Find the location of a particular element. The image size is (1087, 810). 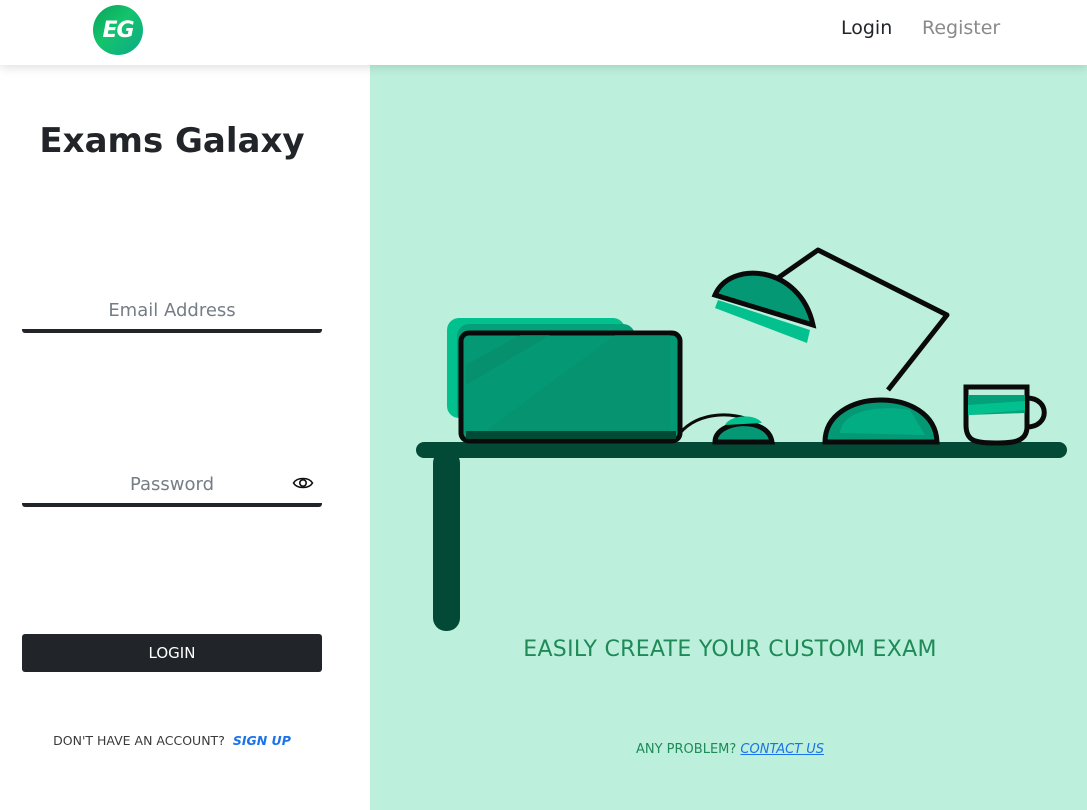

password-field-wrapper is located at coordinates (172, 484).